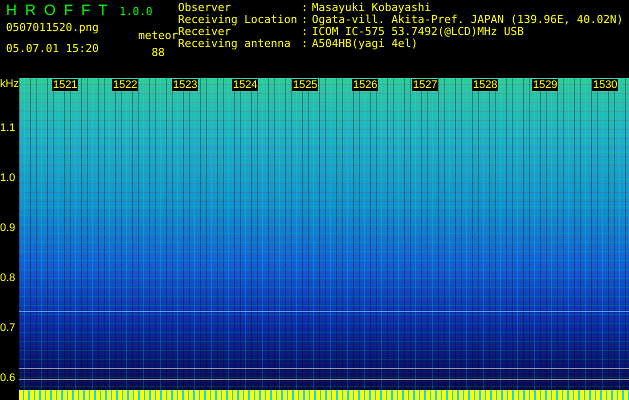 Image resolution: width=629 pixels, height=400 pixels. What do you see at coordinates (158, 52) in the screenshot?
I see `meteor-count: 88` at bounding box center [158, 52].